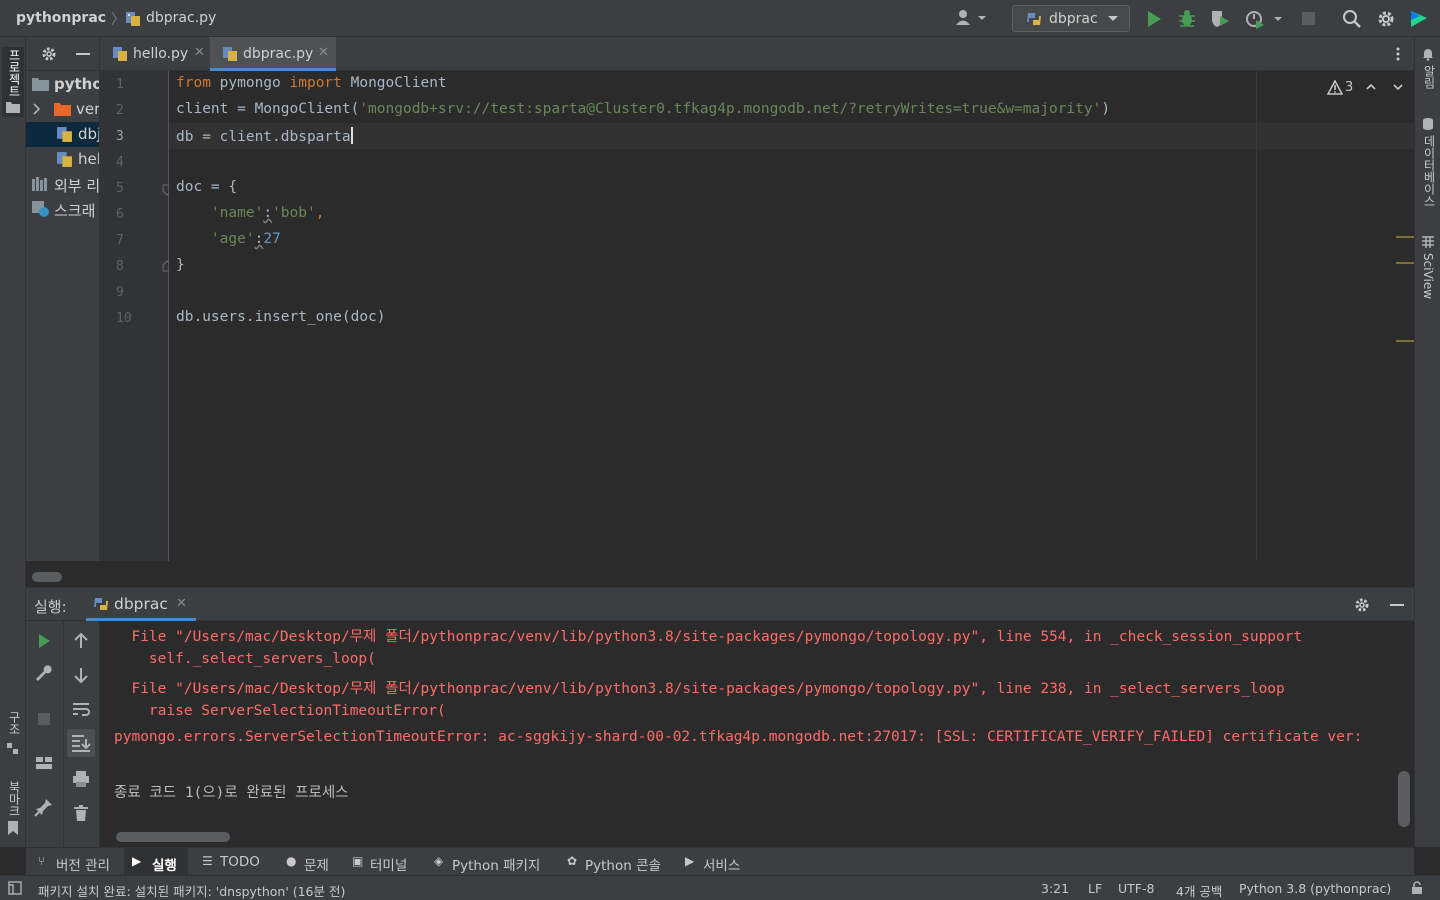 Image resolution: width=1440 pixels, height=900 pixels. I want to click on tool-label: 실행, so click(164, 866).